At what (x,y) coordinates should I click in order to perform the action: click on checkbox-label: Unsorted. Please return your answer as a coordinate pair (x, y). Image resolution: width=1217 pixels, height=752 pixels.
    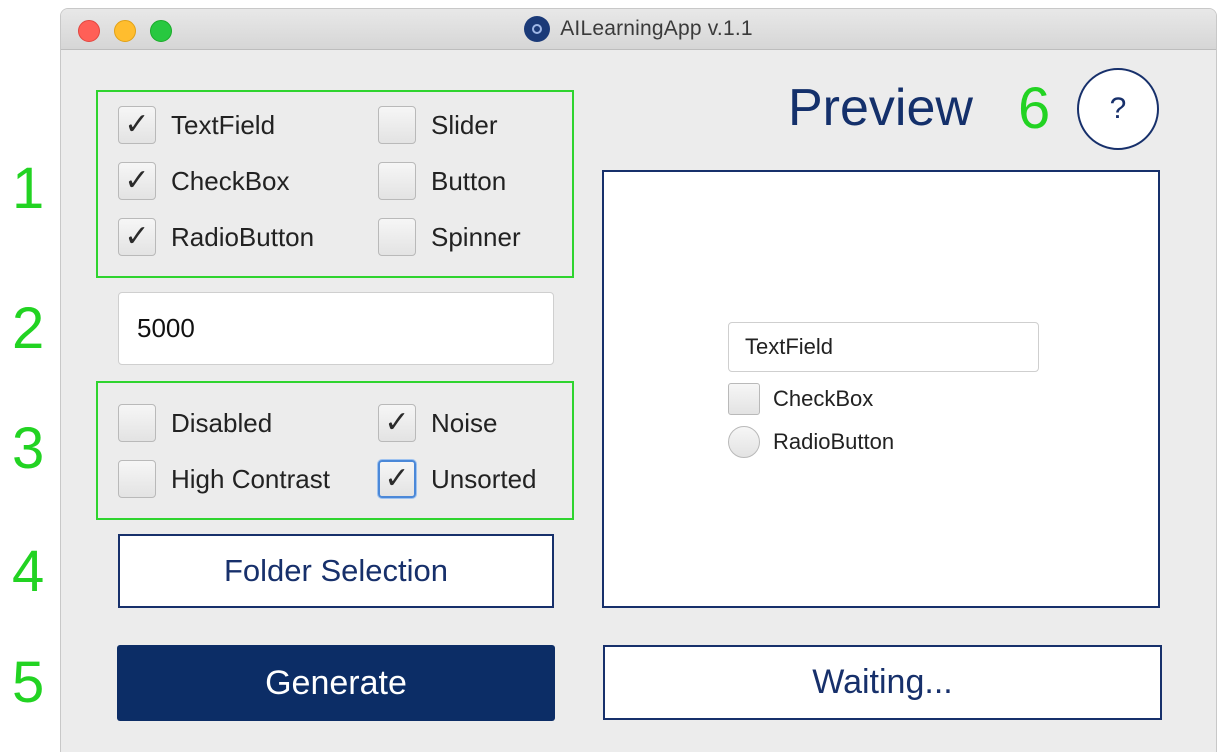
    Looking at the image, I should click on (484, 478).